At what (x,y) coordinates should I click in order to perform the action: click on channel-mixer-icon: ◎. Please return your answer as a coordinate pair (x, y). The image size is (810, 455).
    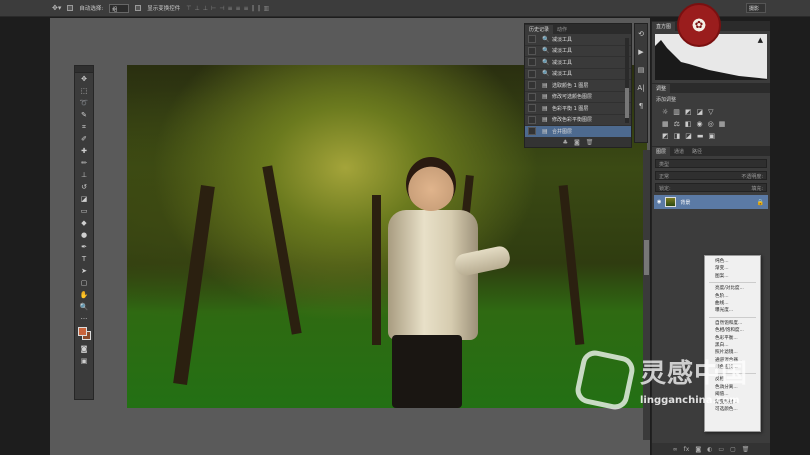
    Looking at the image, I should click on (711, 124).